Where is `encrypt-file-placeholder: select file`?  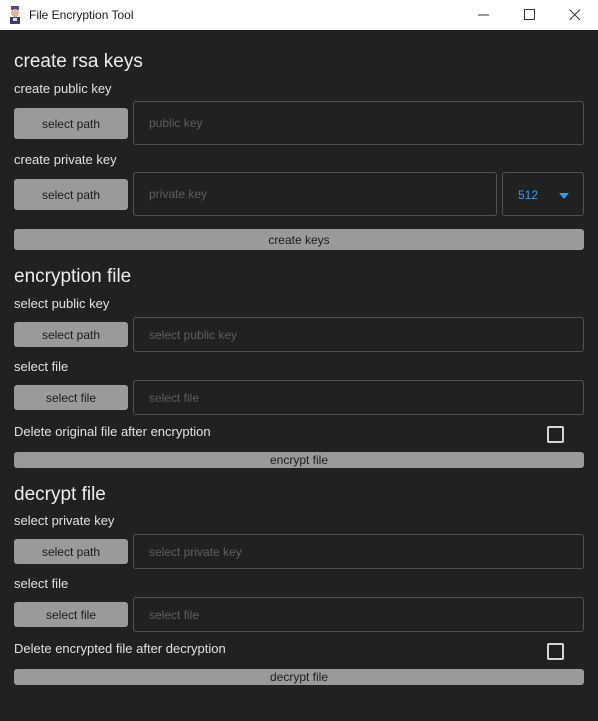 encrypt-file-placeholder: select file is located at coordinates (174, 397).